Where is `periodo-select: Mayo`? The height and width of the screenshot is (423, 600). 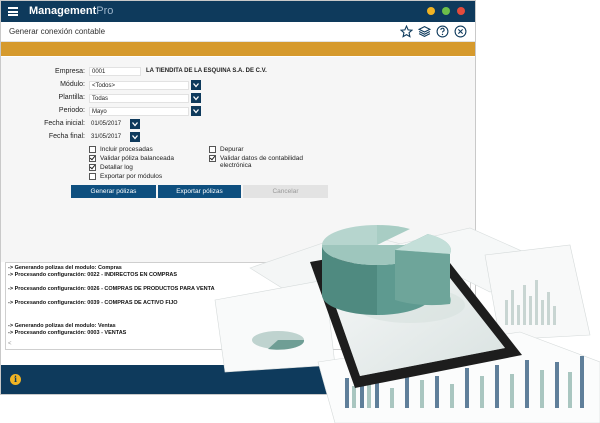
periodo-select: Mayo is located at coordinates (139, 111).